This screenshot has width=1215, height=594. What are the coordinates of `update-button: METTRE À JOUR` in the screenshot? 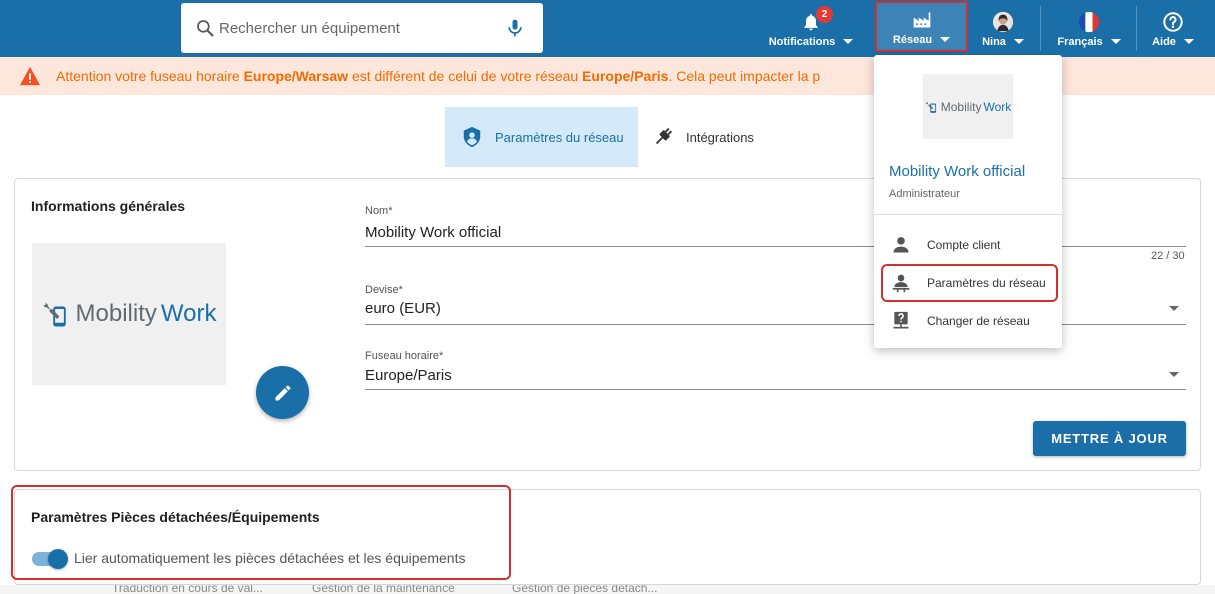 It's located at (1109, 438).